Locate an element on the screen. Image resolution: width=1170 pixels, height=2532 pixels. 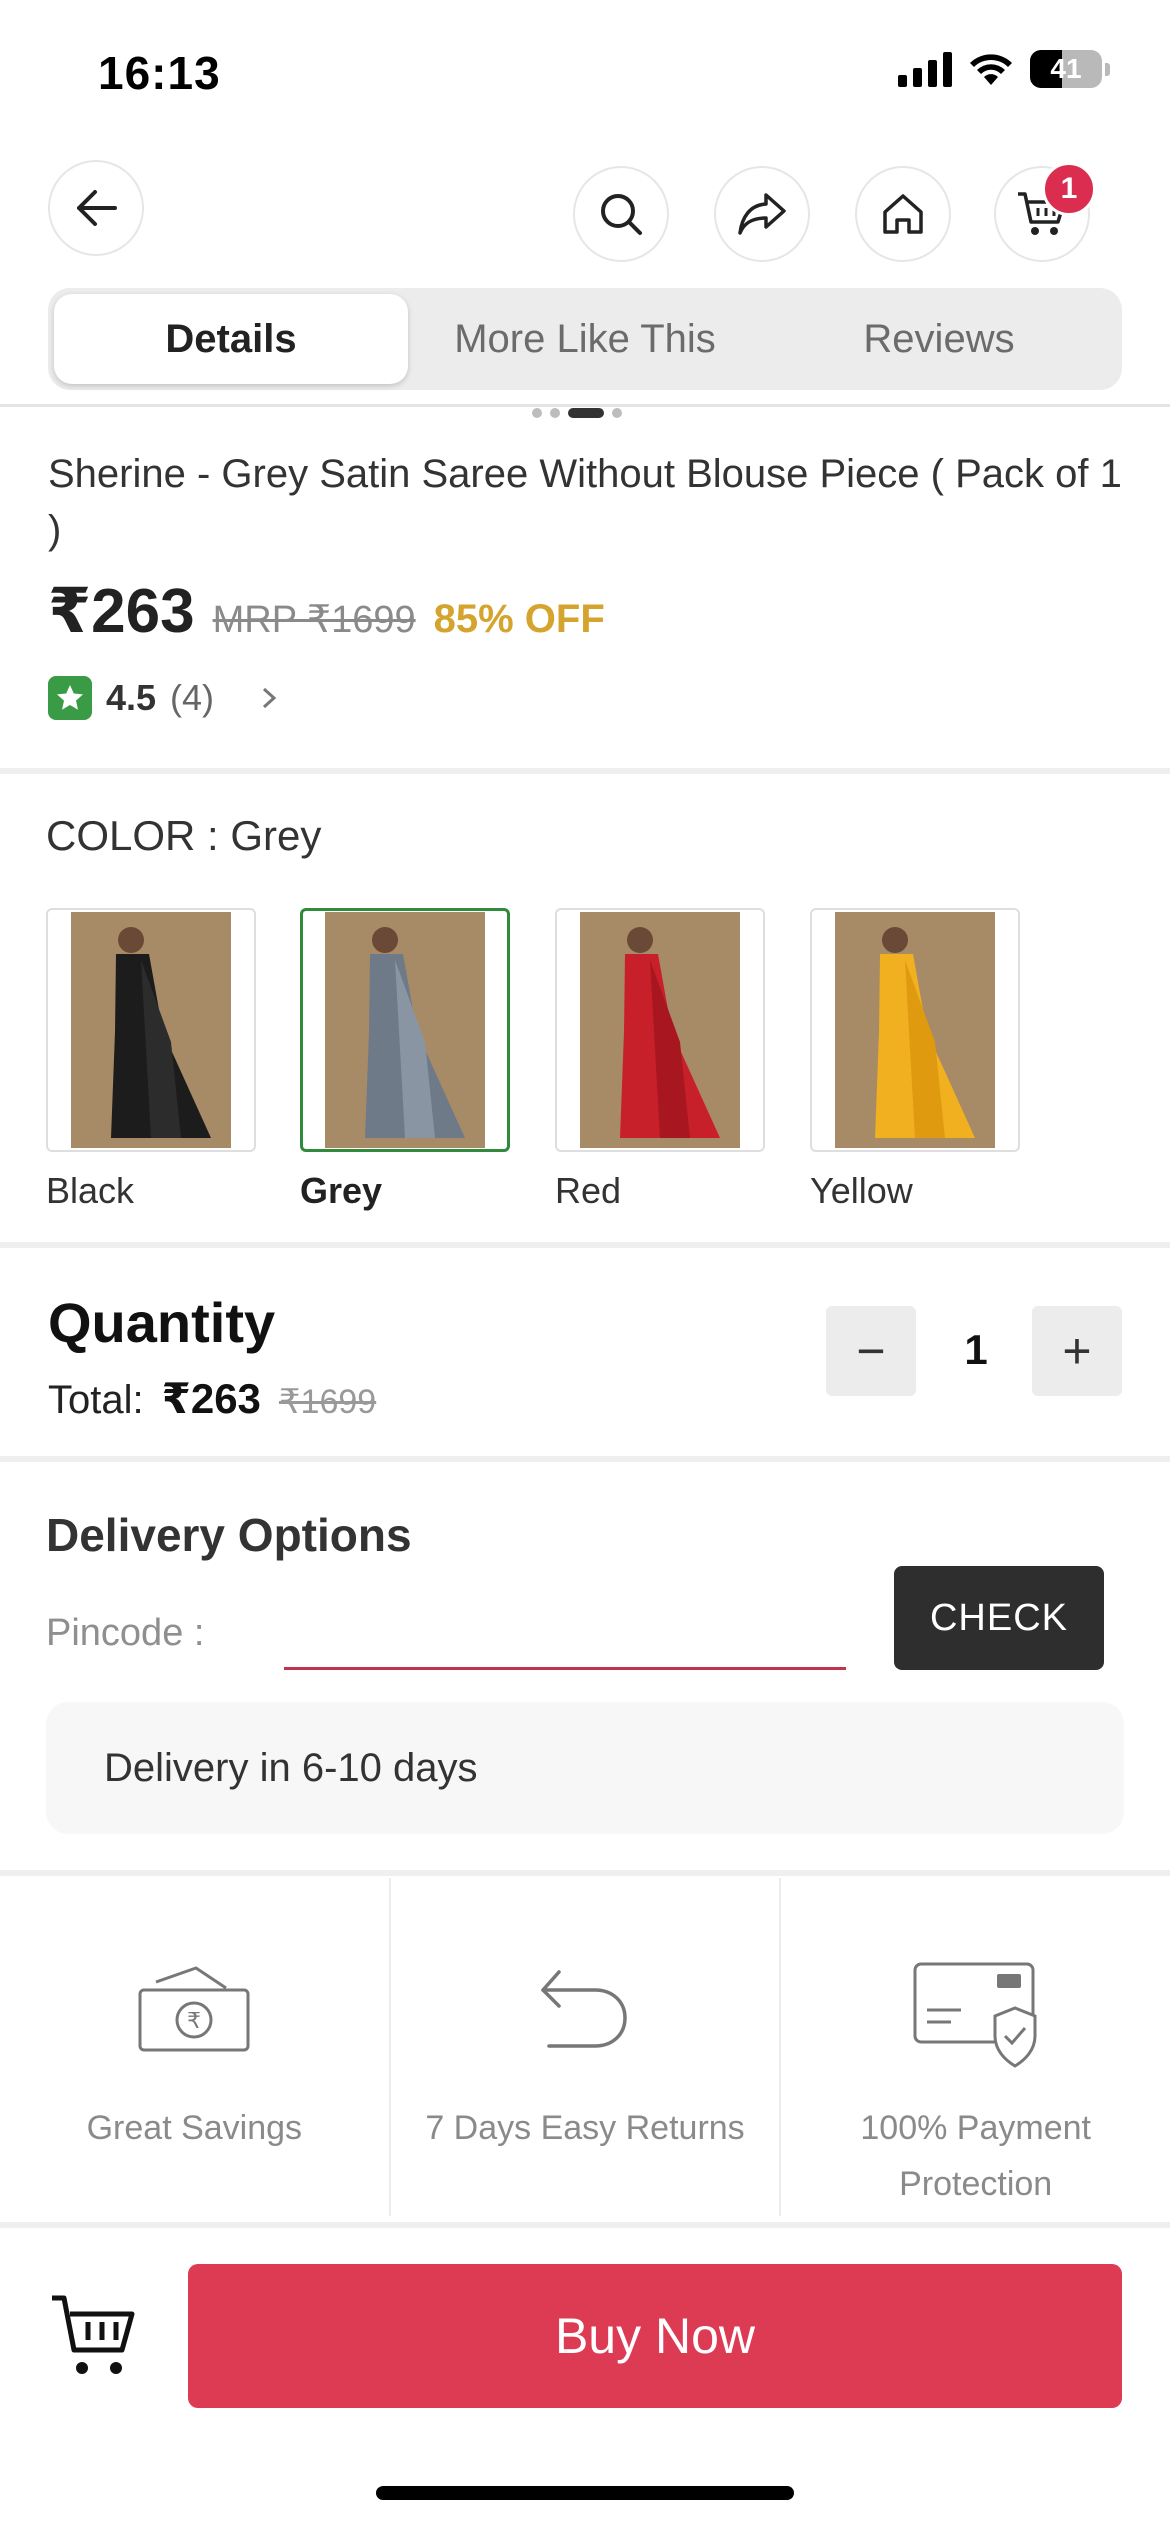
total-mrp: ₹1699 is located at coordinates (327, 1402).